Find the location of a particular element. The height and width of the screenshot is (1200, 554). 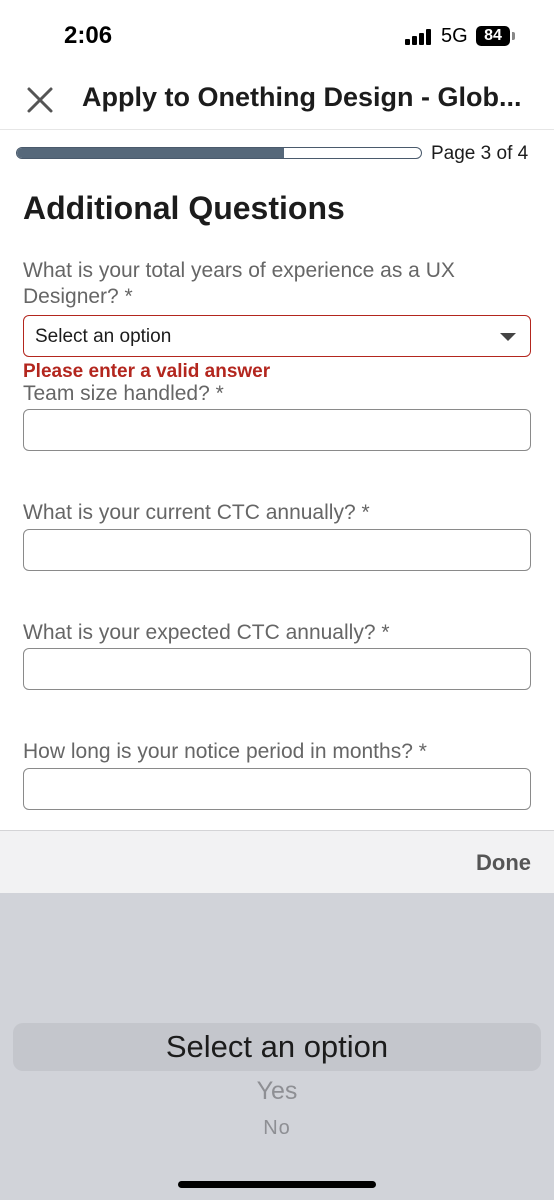

error-message: Please enter a valid answer is located at coordinates (147, 371).